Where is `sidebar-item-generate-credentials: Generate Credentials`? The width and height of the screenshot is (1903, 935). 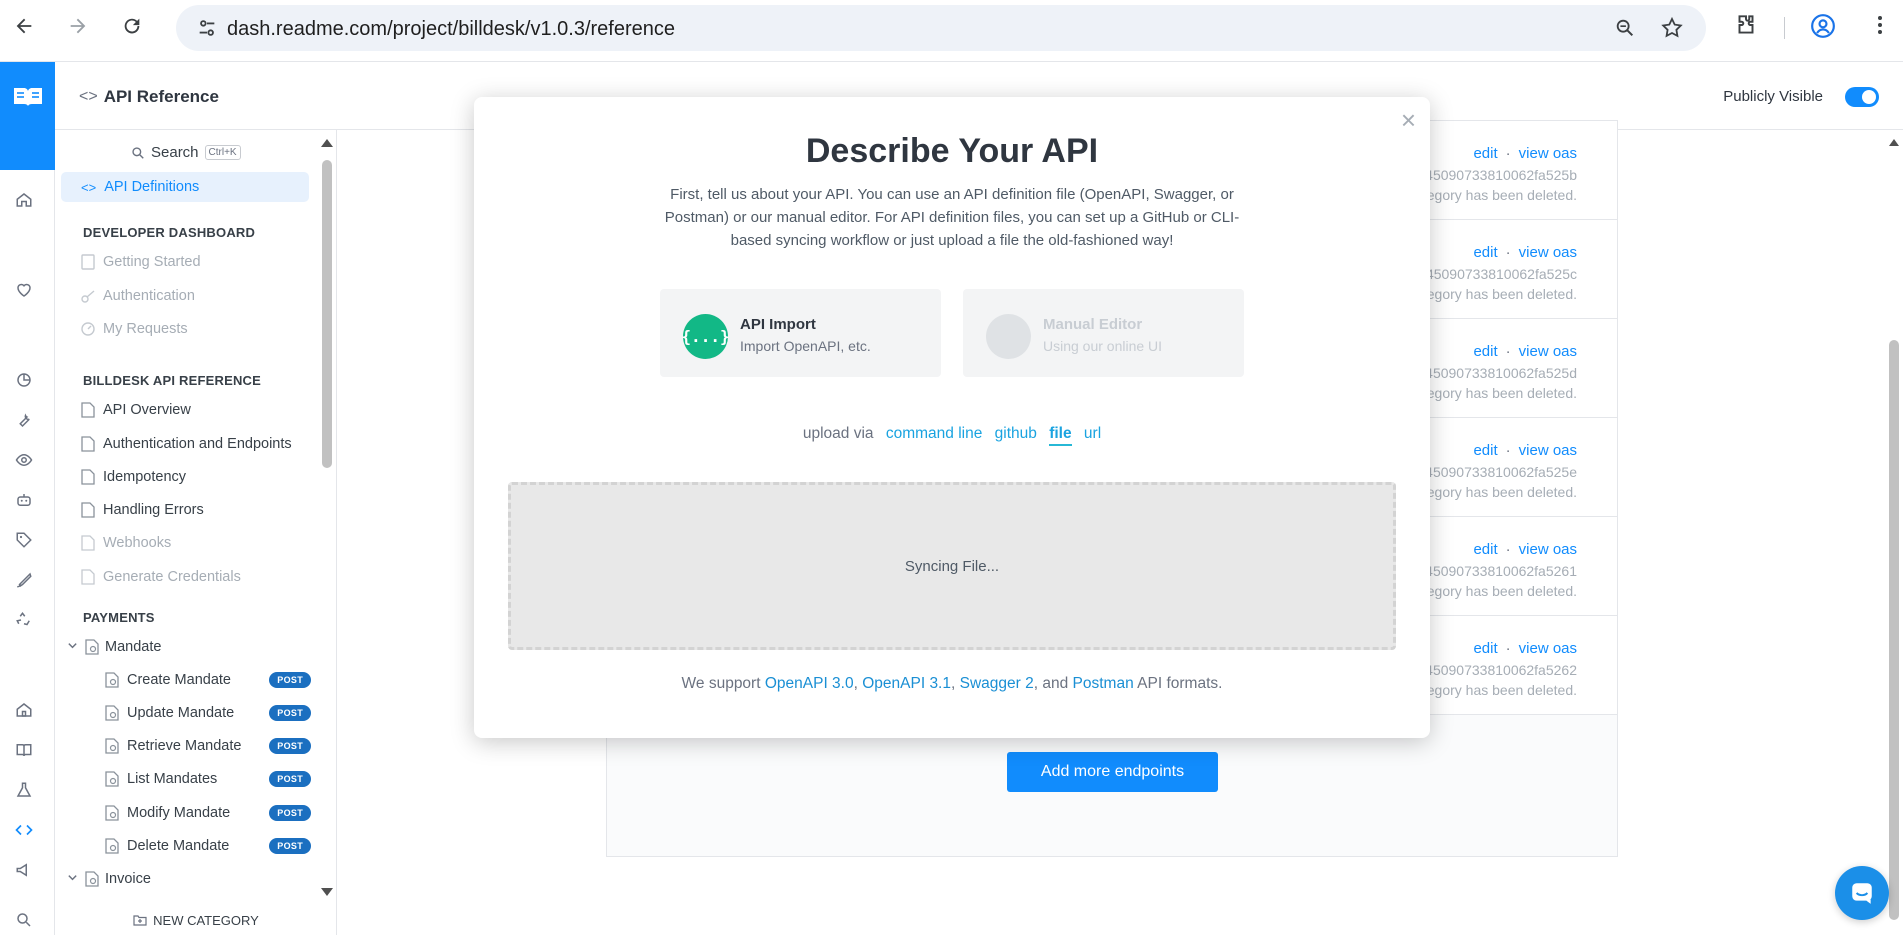 sidebar-item-generate-credentials: Generate Credentials is located at coordinates (185, 577).